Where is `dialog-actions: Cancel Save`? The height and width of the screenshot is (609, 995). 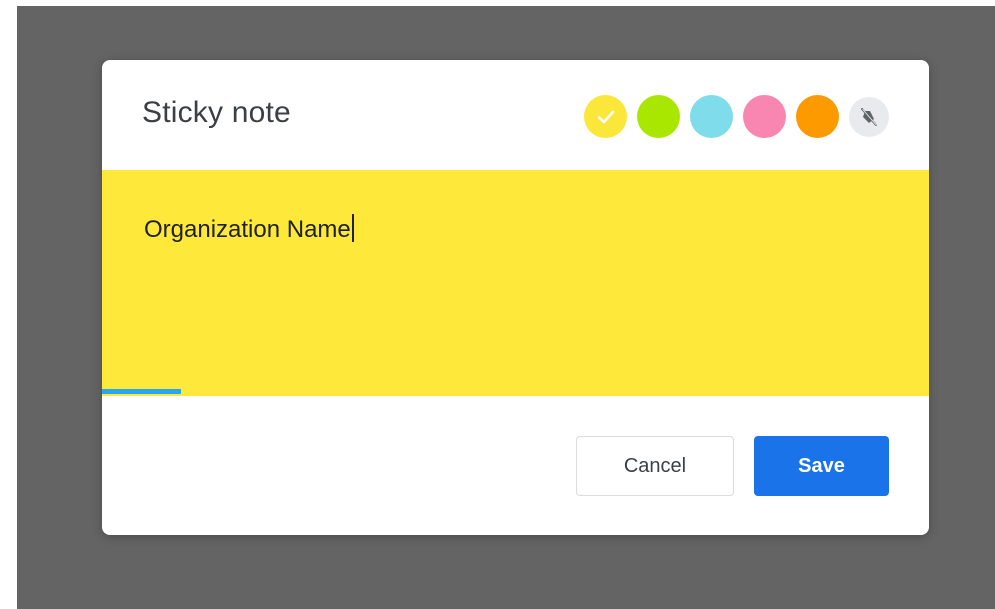
dialog-actions: Cancel Save is located at coordinates (732, 466).